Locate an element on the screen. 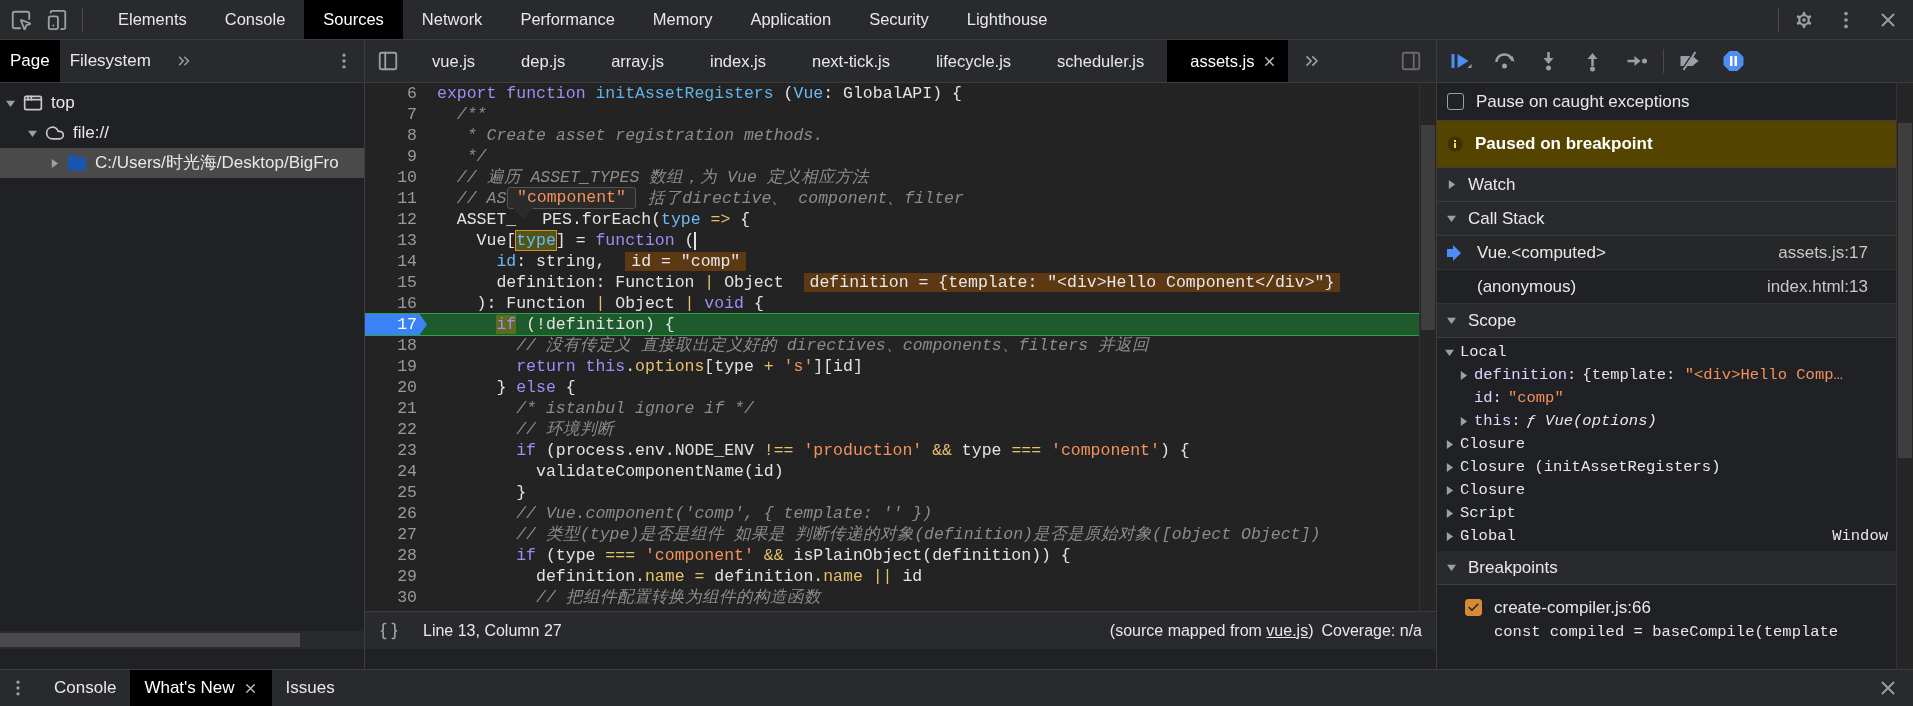  line-number: 18 is located at coordinates (396, 345).